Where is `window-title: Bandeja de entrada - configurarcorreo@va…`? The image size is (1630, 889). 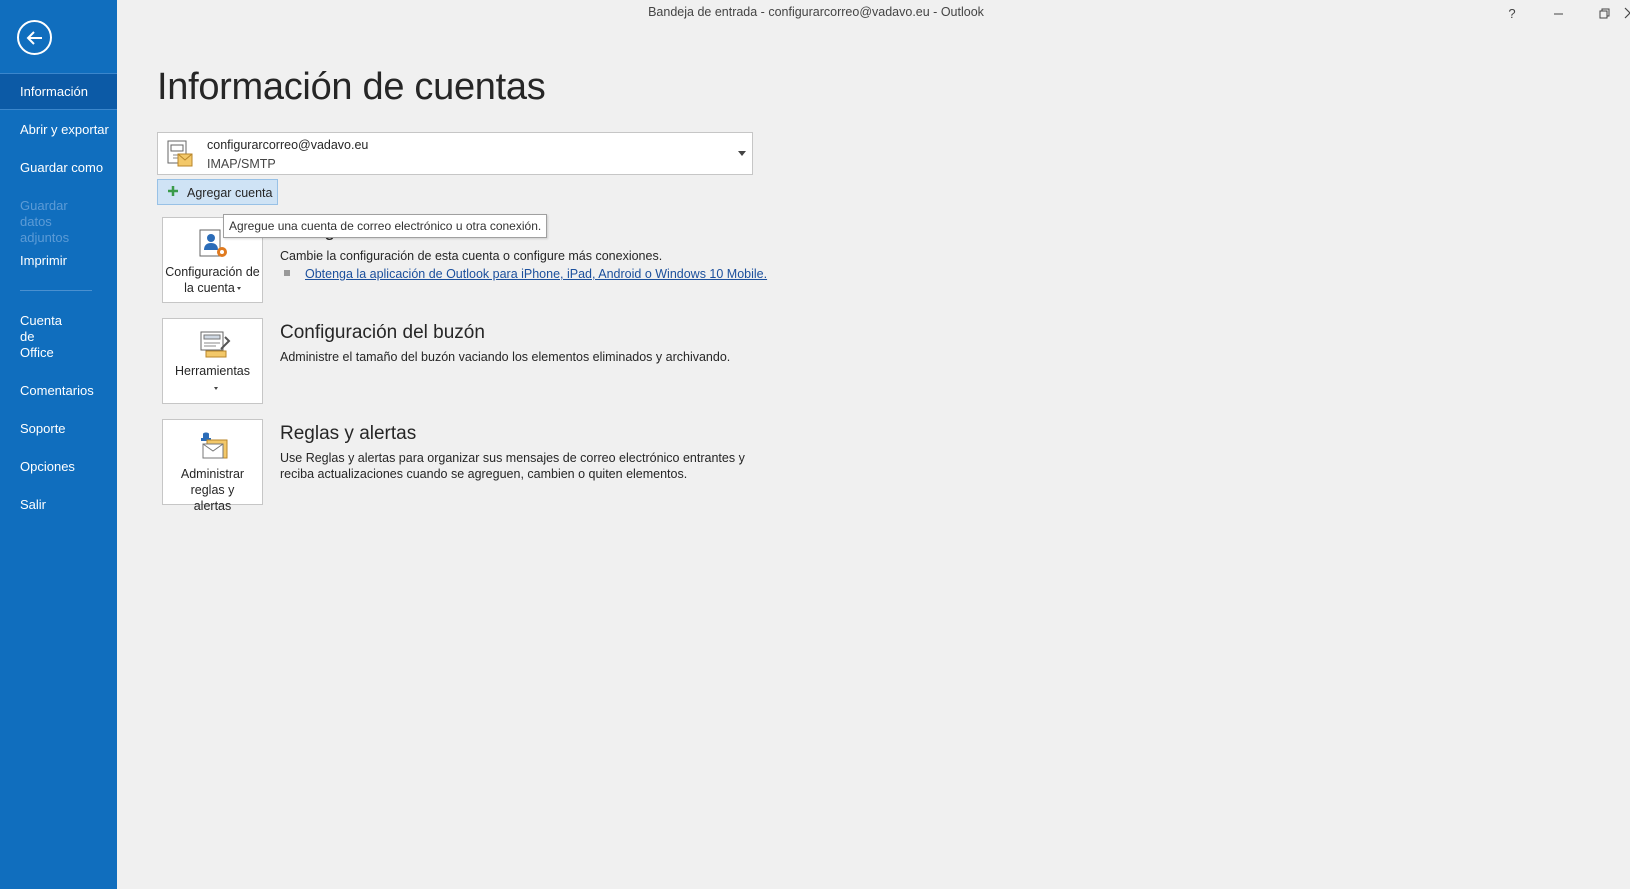
window-title: Bandeja de entrada - configurarcorreo@va… is located at coordinates (816, 12).